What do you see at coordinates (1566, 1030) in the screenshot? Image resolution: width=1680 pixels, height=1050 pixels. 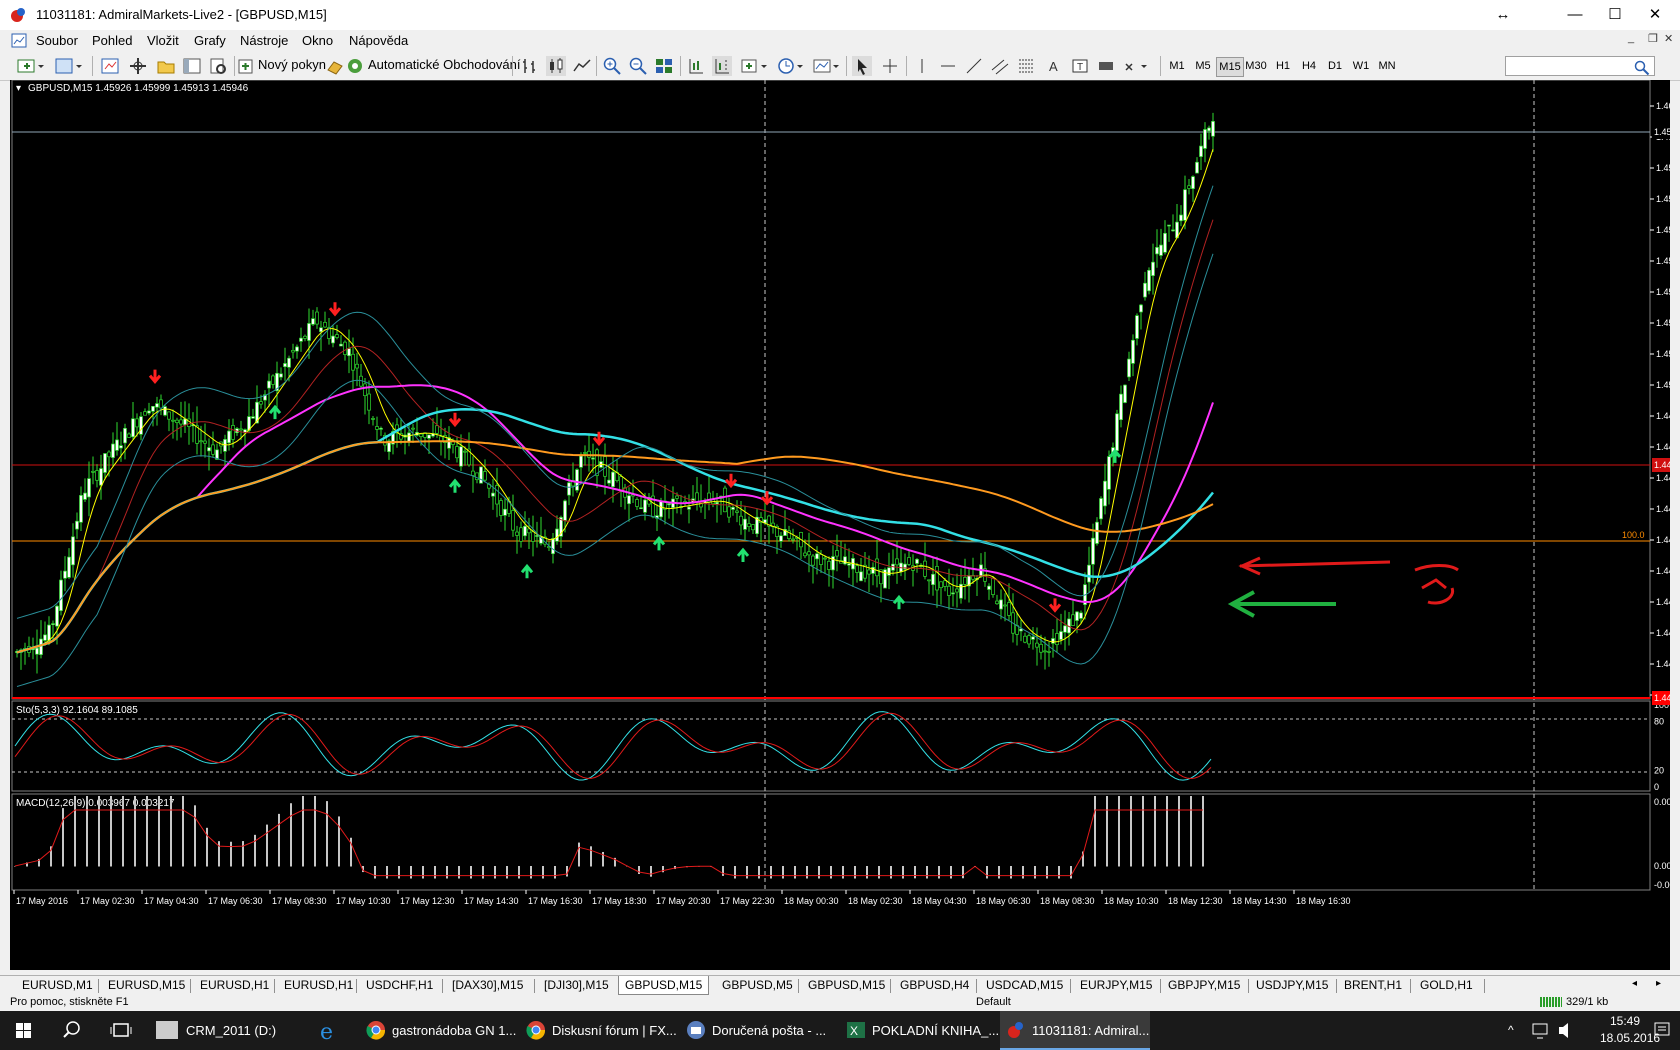 I see `tray-volume-icon` at bounding box center [1566, 1030].